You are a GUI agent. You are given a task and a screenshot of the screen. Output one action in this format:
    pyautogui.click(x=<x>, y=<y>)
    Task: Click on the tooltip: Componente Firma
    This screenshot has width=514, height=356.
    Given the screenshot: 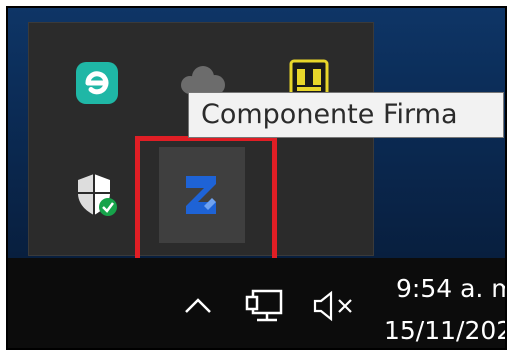 What is the action you would take?
    pyautogui.click(x=346, y=115)
    